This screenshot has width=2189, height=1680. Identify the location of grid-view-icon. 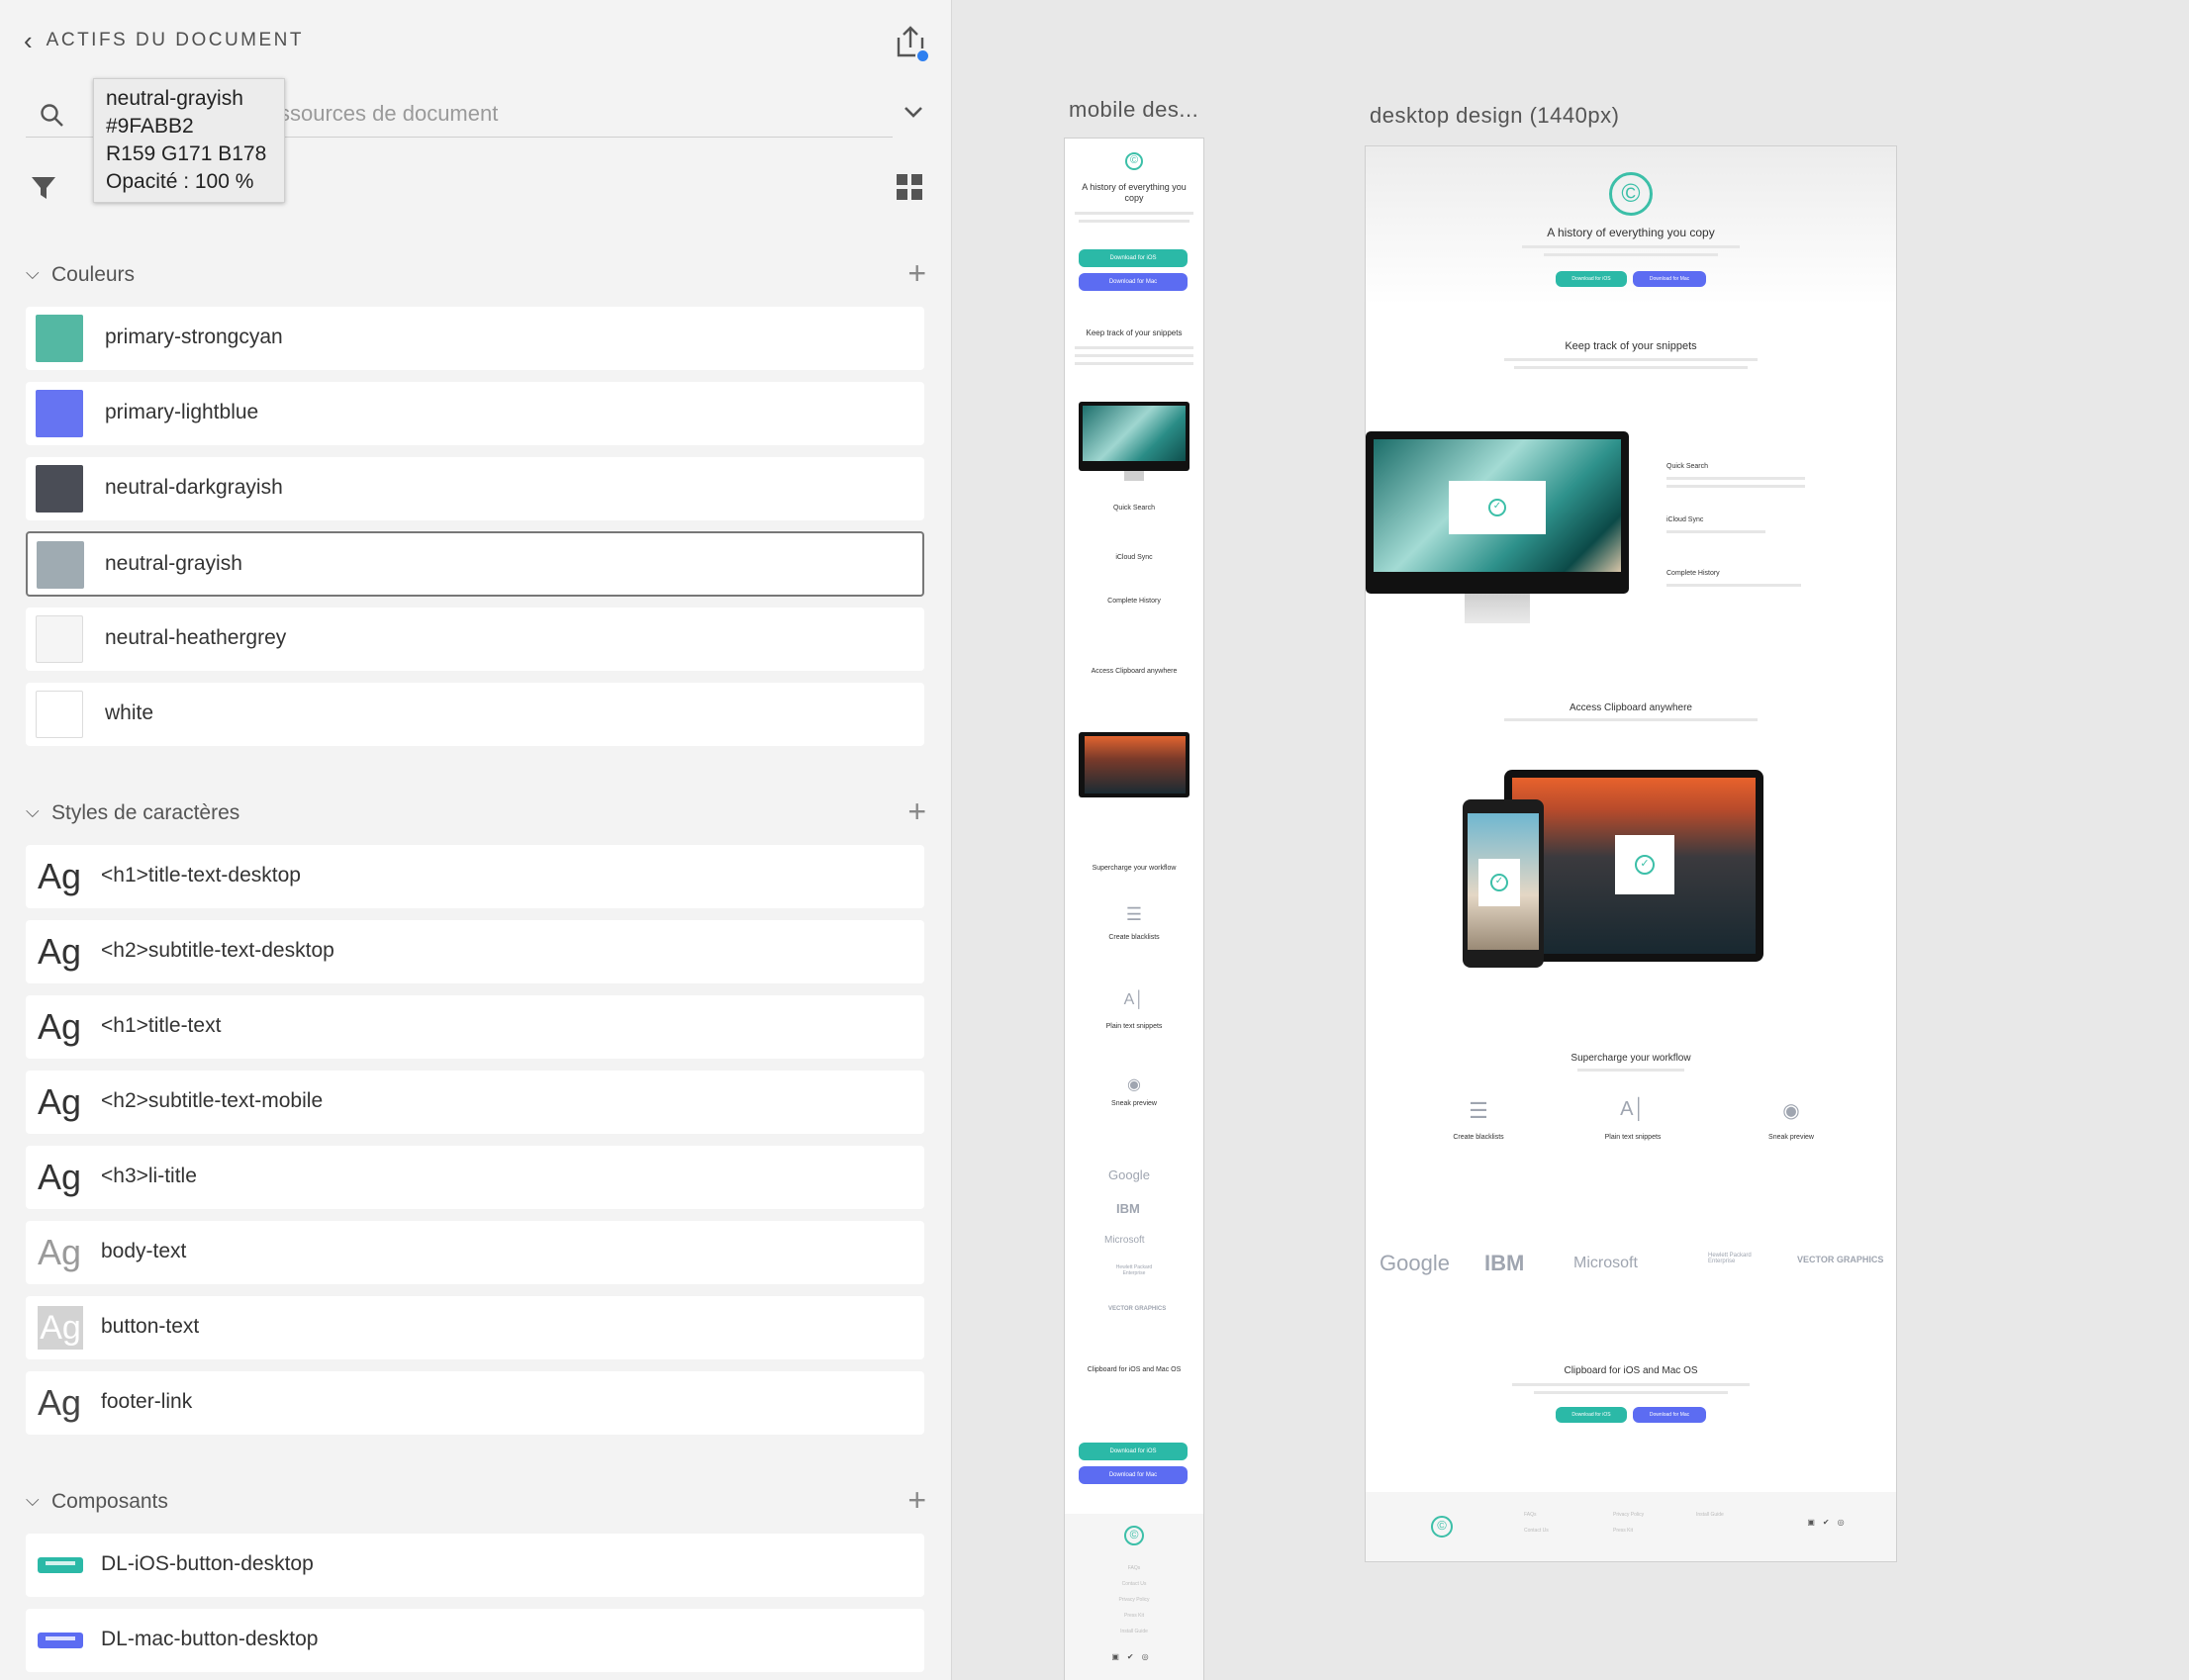
(909, 187).